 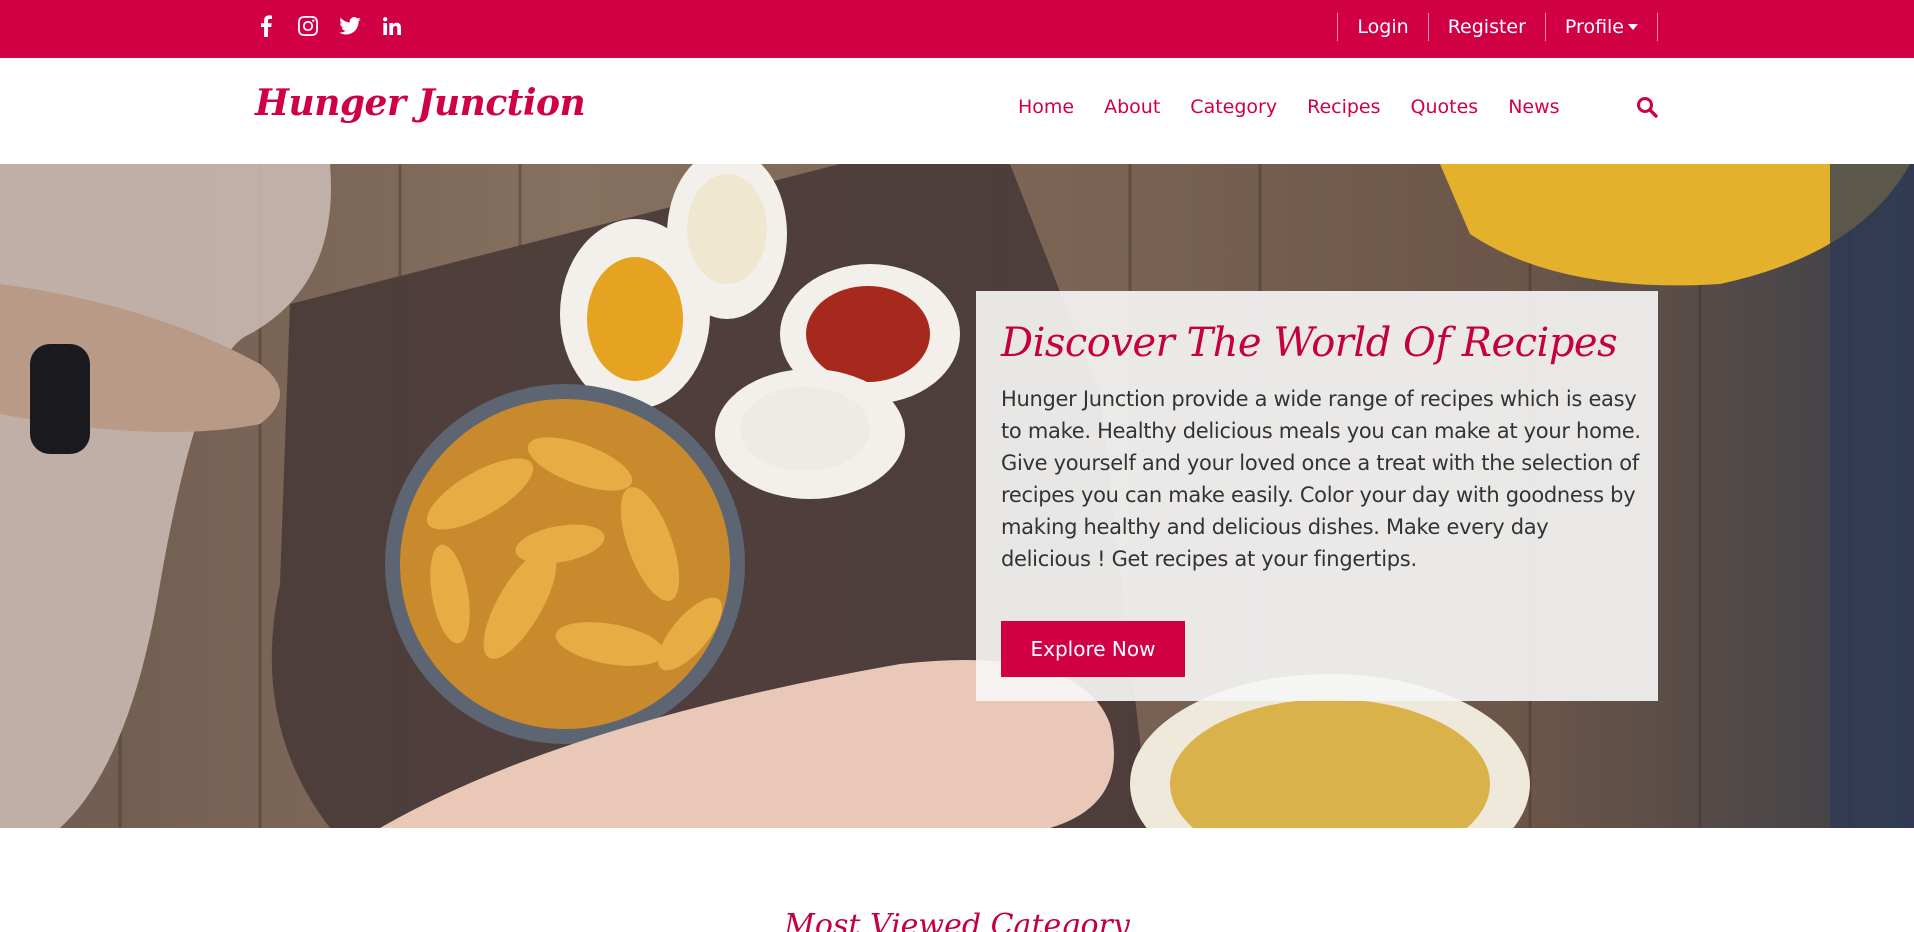 I want to click on linkedin-icon, so click(x=392, y=26).